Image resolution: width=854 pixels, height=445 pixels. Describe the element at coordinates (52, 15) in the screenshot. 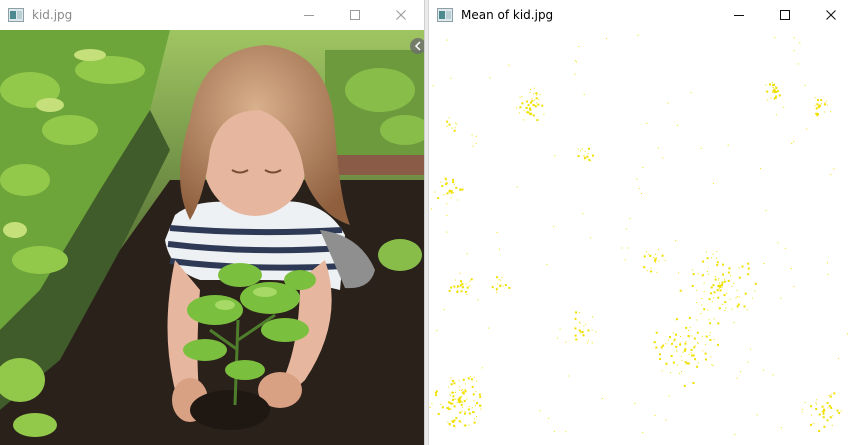

I see `window-title: kid.jpg` at that location.